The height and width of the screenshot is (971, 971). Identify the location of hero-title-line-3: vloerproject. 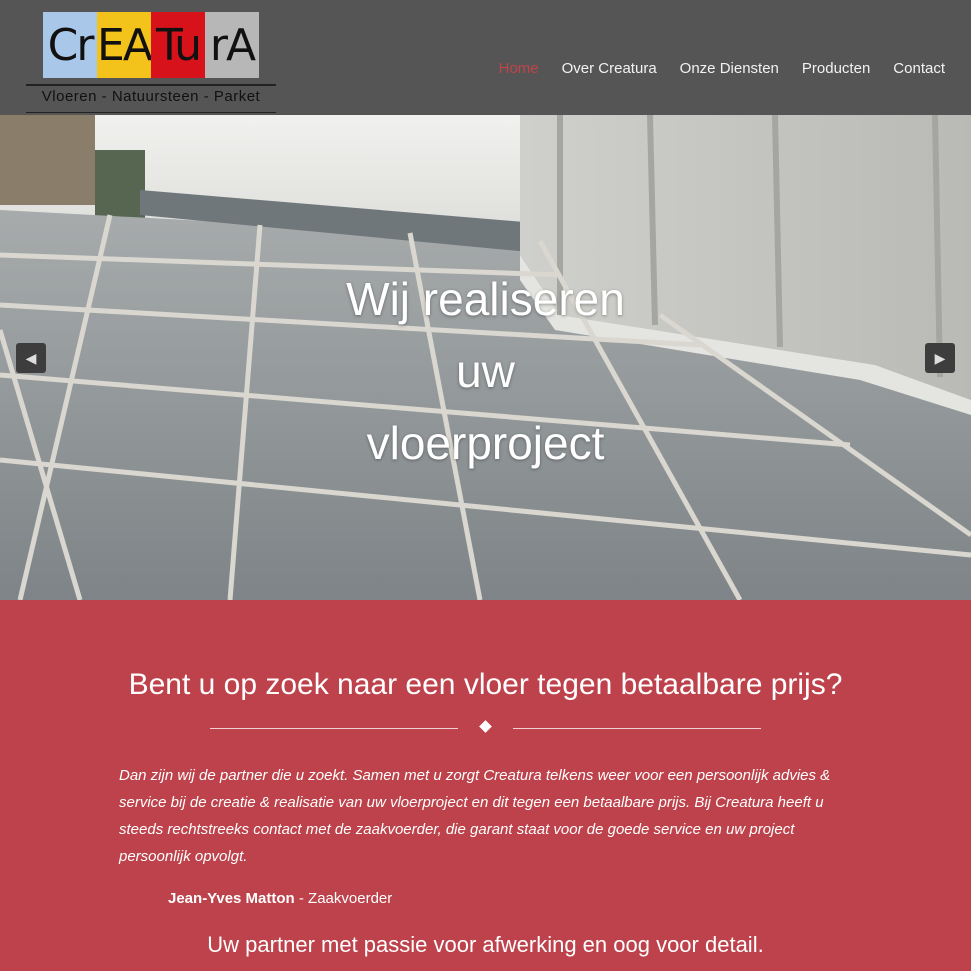
(485, 443).